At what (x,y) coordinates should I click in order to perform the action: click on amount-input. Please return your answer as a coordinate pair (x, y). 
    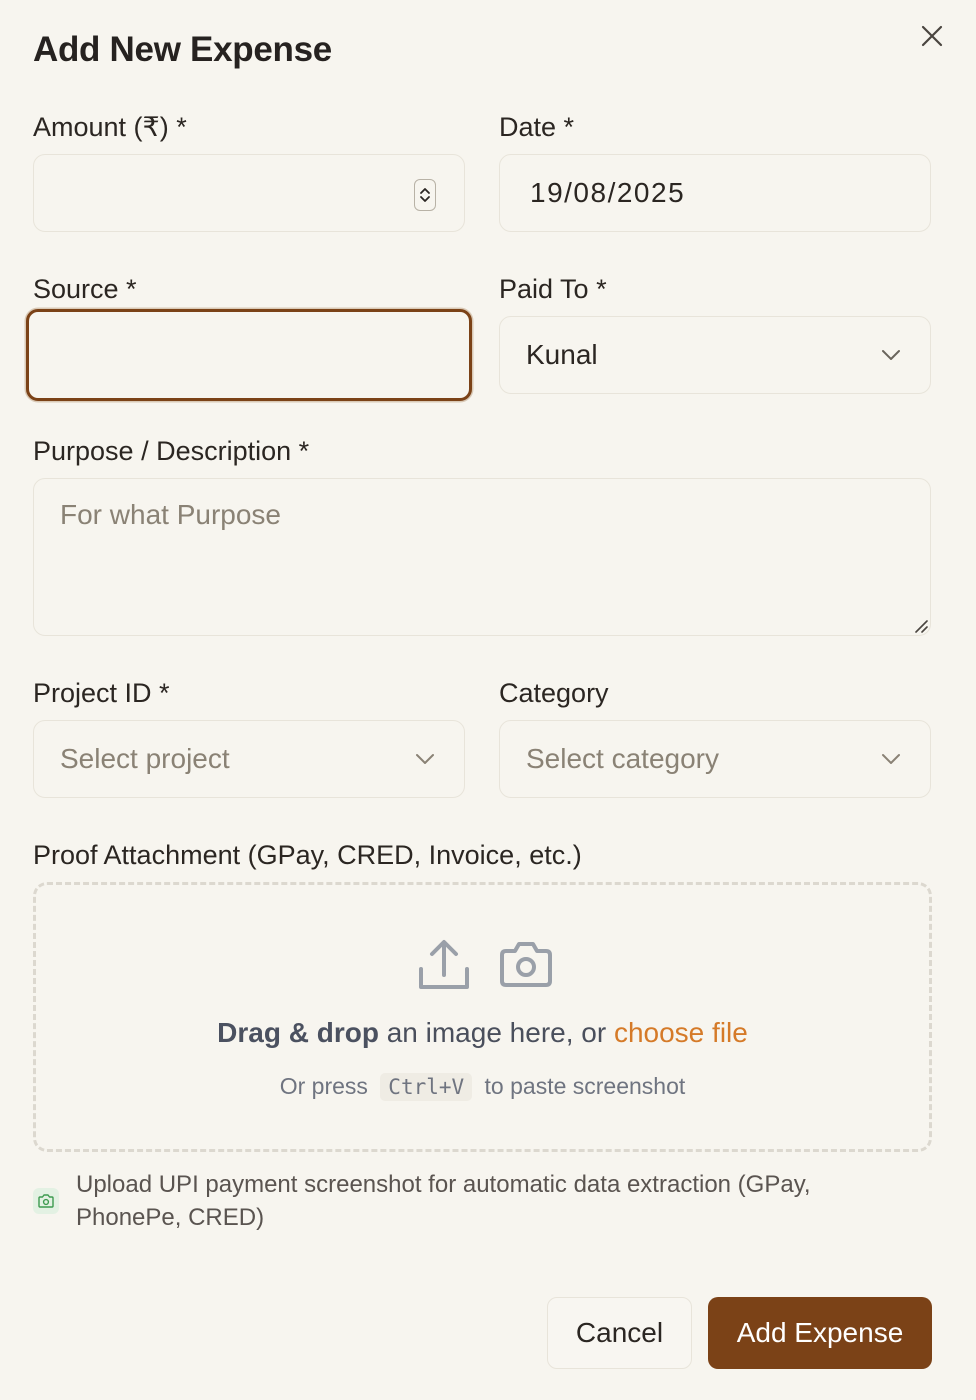
    Looking at the image, I should click on (249, 193).